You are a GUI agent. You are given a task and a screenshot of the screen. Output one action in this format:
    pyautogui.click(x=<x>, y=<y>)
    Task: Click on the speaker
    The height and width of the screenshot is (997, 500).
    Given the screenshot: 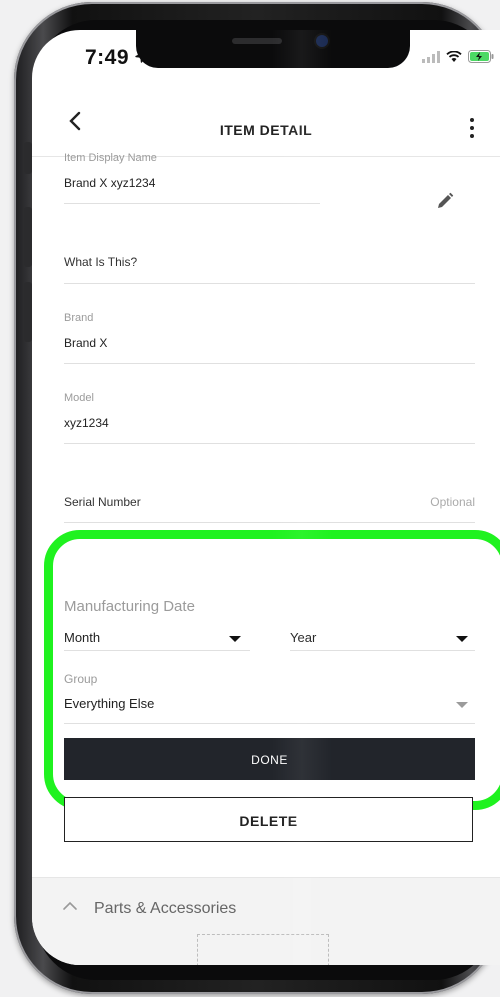 What is the action you would take?
    pyautogui.click(x=257, y=41)
    